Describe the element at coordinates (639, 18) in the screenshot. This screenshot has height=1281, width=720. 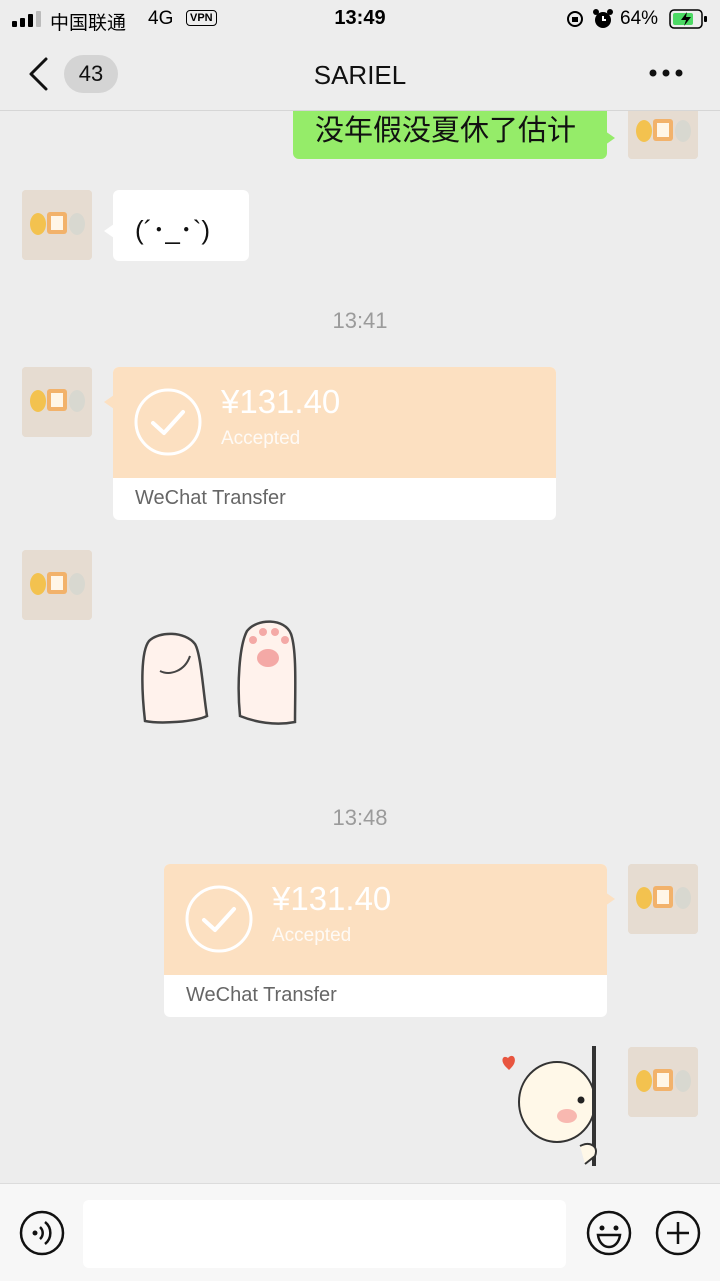
I see `battery-percentage: 64%` at that location.